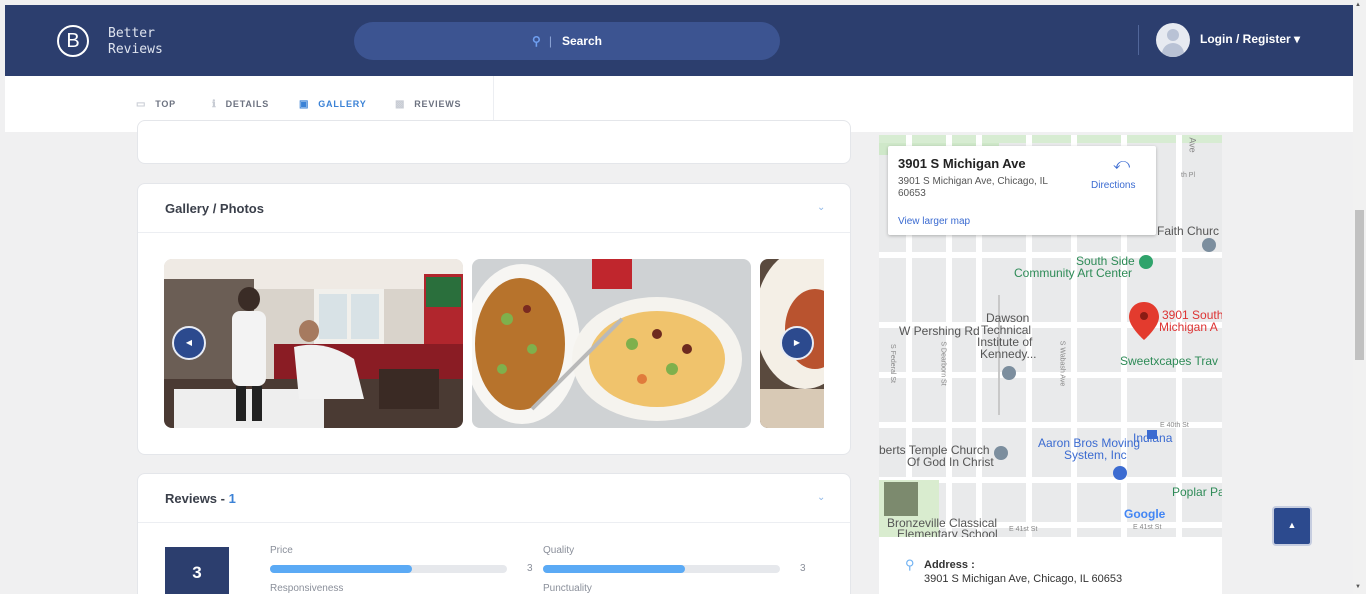  Describe the element at coordinates (803, 568) in the screenshot. I see `criteria-quality-value: 3` at that location.